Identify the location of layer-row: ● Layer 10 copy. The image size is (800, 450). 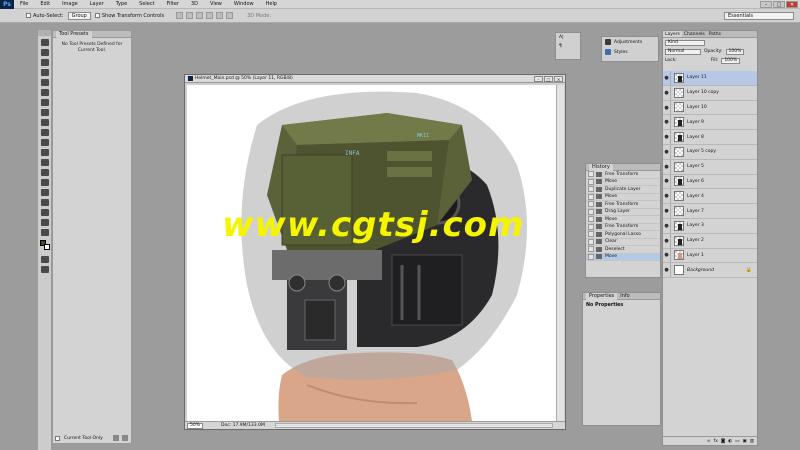
(710, 93).